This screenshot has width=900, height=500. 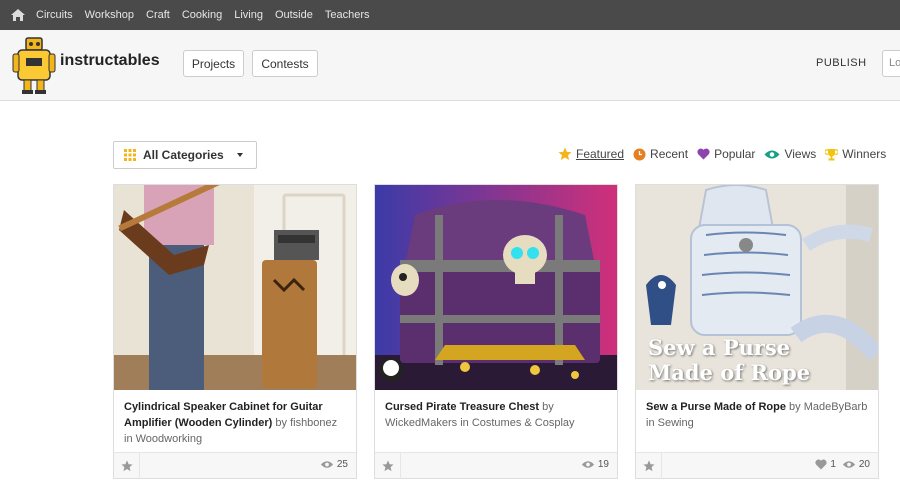 I want to click on view-stats: 25, so click(x=331, y=464).